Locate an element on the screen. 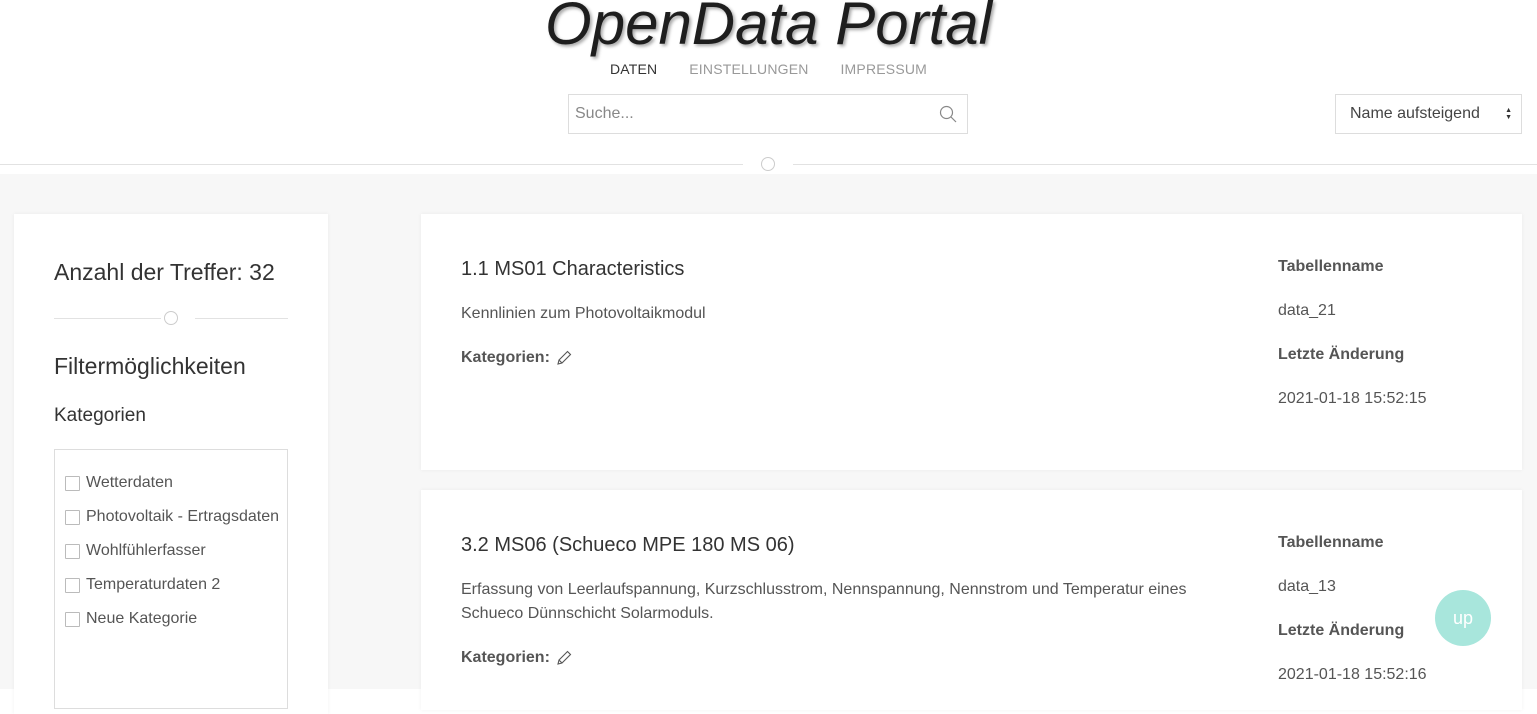  category-label: Wohlfühlerfasser is located at coordinates (146, 550).